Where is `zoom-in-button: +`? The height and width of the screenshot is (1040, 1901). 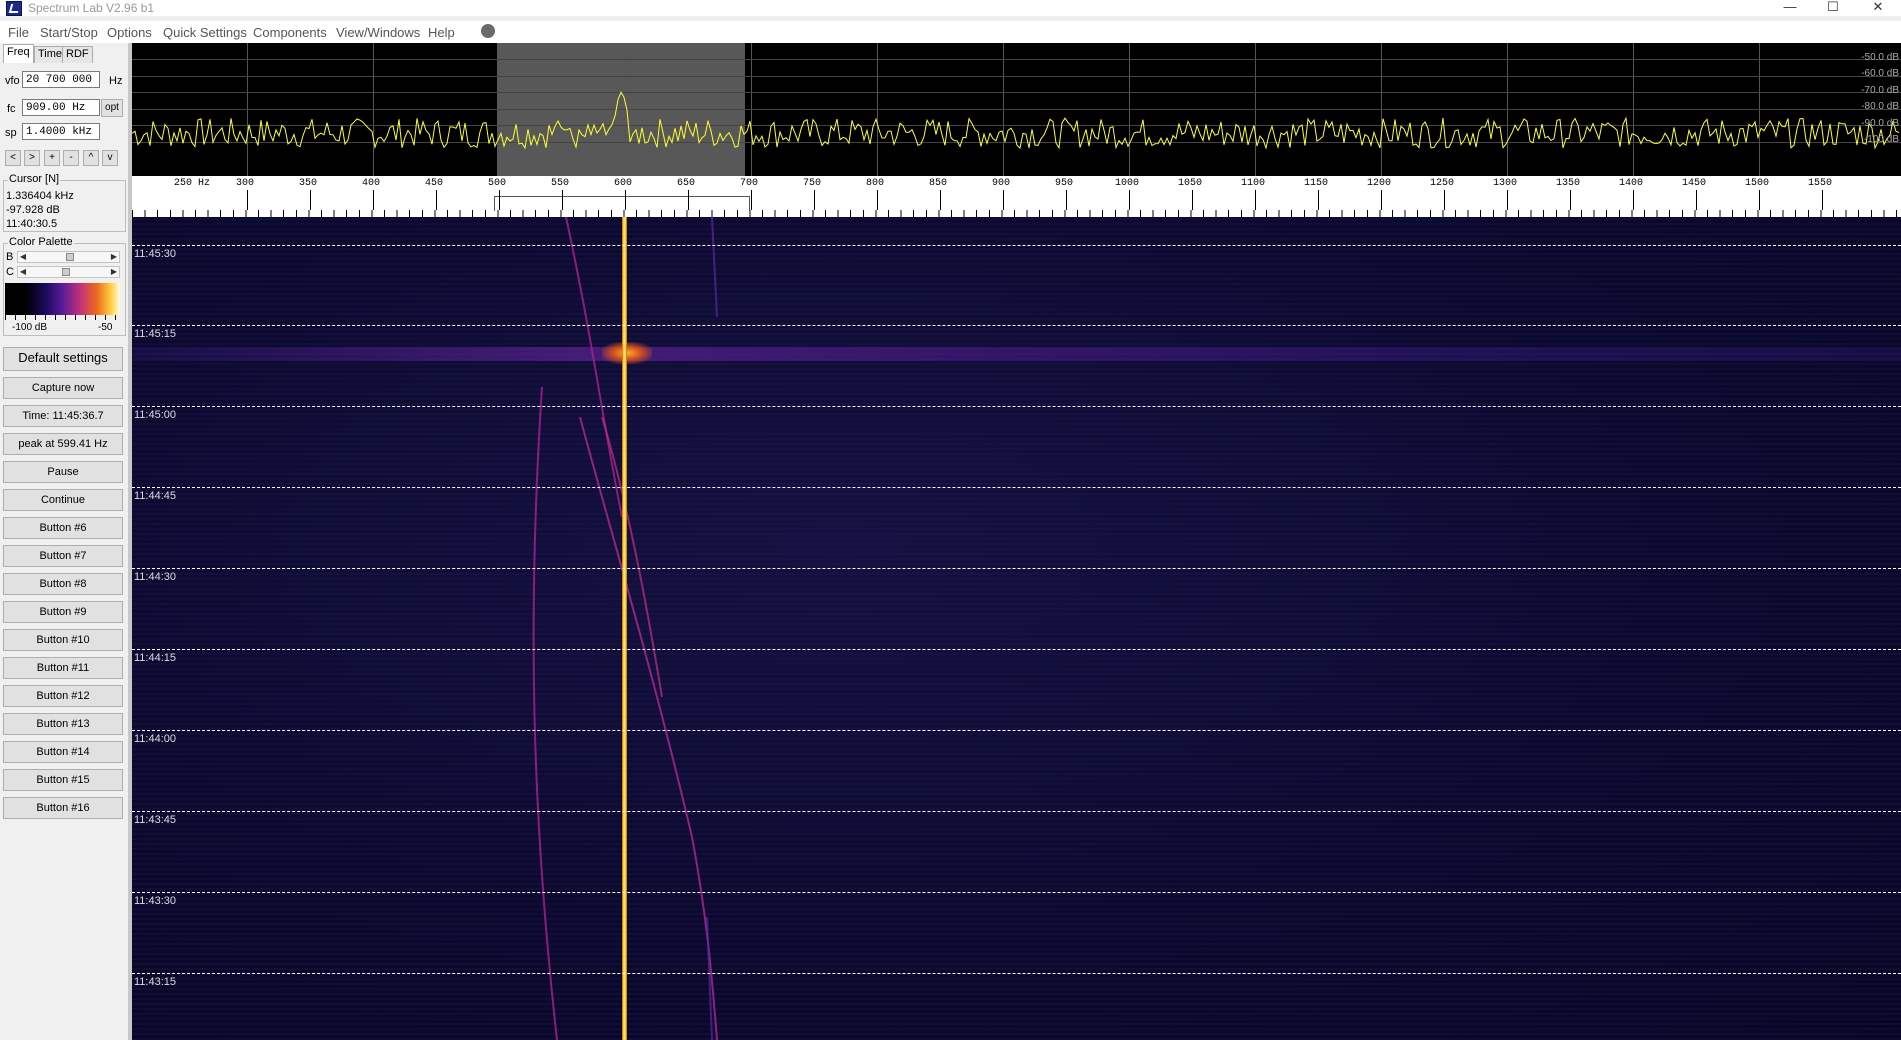 zoom-in-button: + is located at coordinates (52, 158).